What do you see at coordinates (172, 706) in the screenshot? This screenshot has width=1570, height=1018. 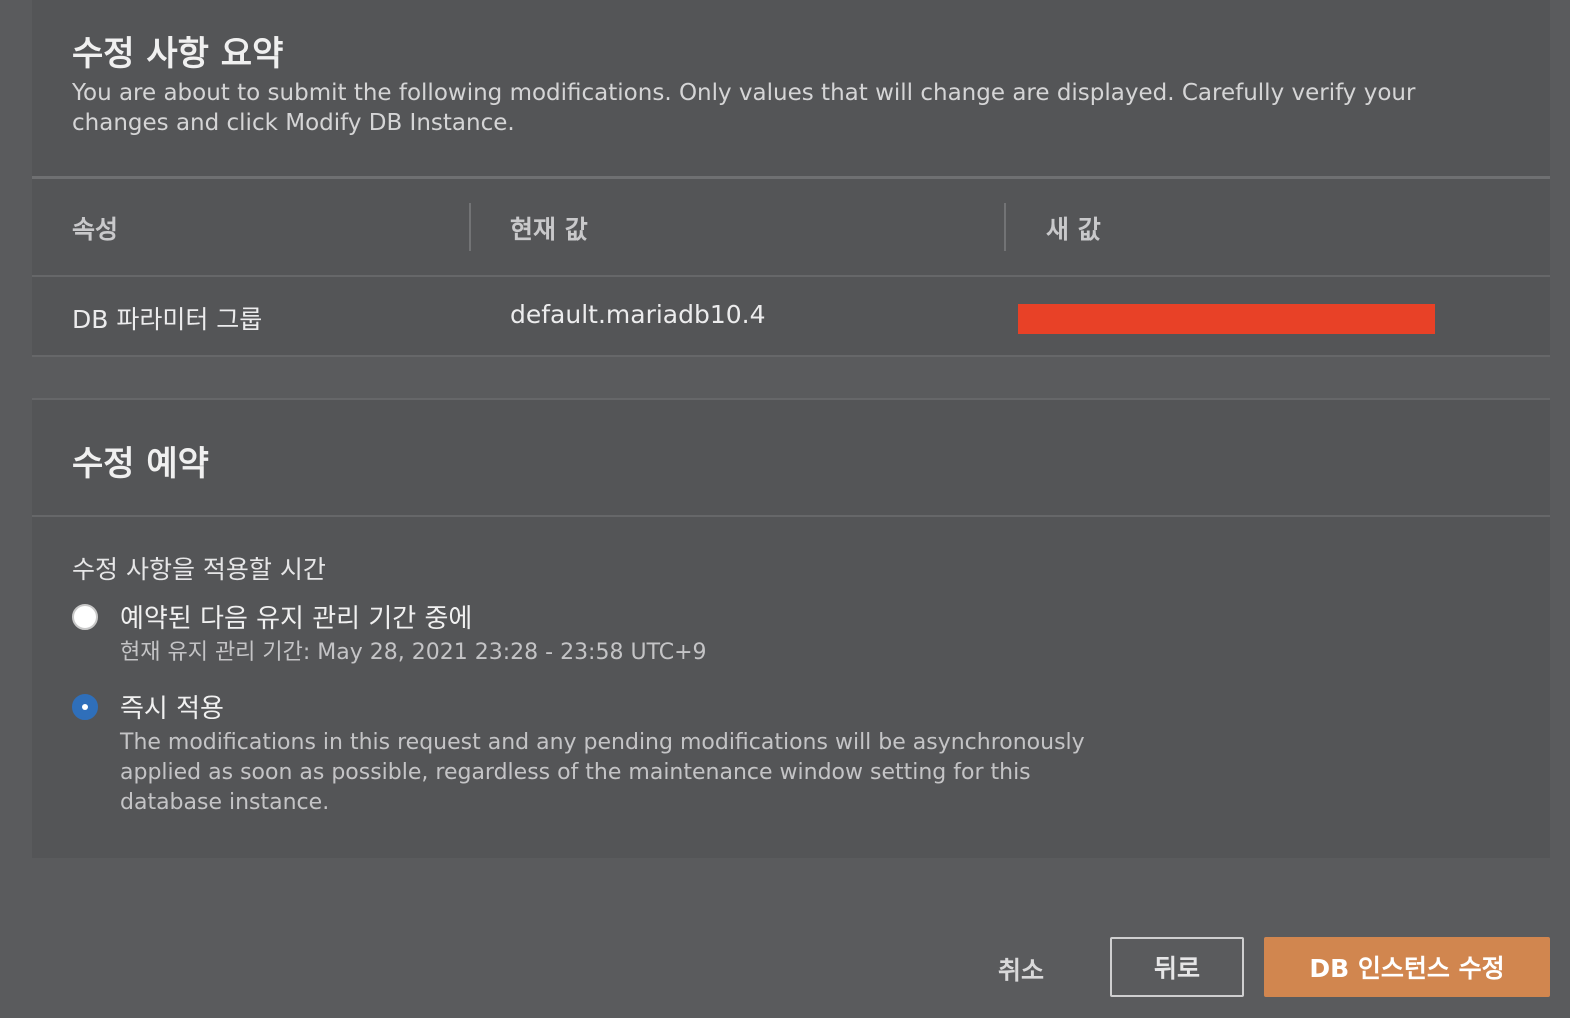 I see `option-apply-immediately-label: 즉시 적용` at bounding box center [172, 706].